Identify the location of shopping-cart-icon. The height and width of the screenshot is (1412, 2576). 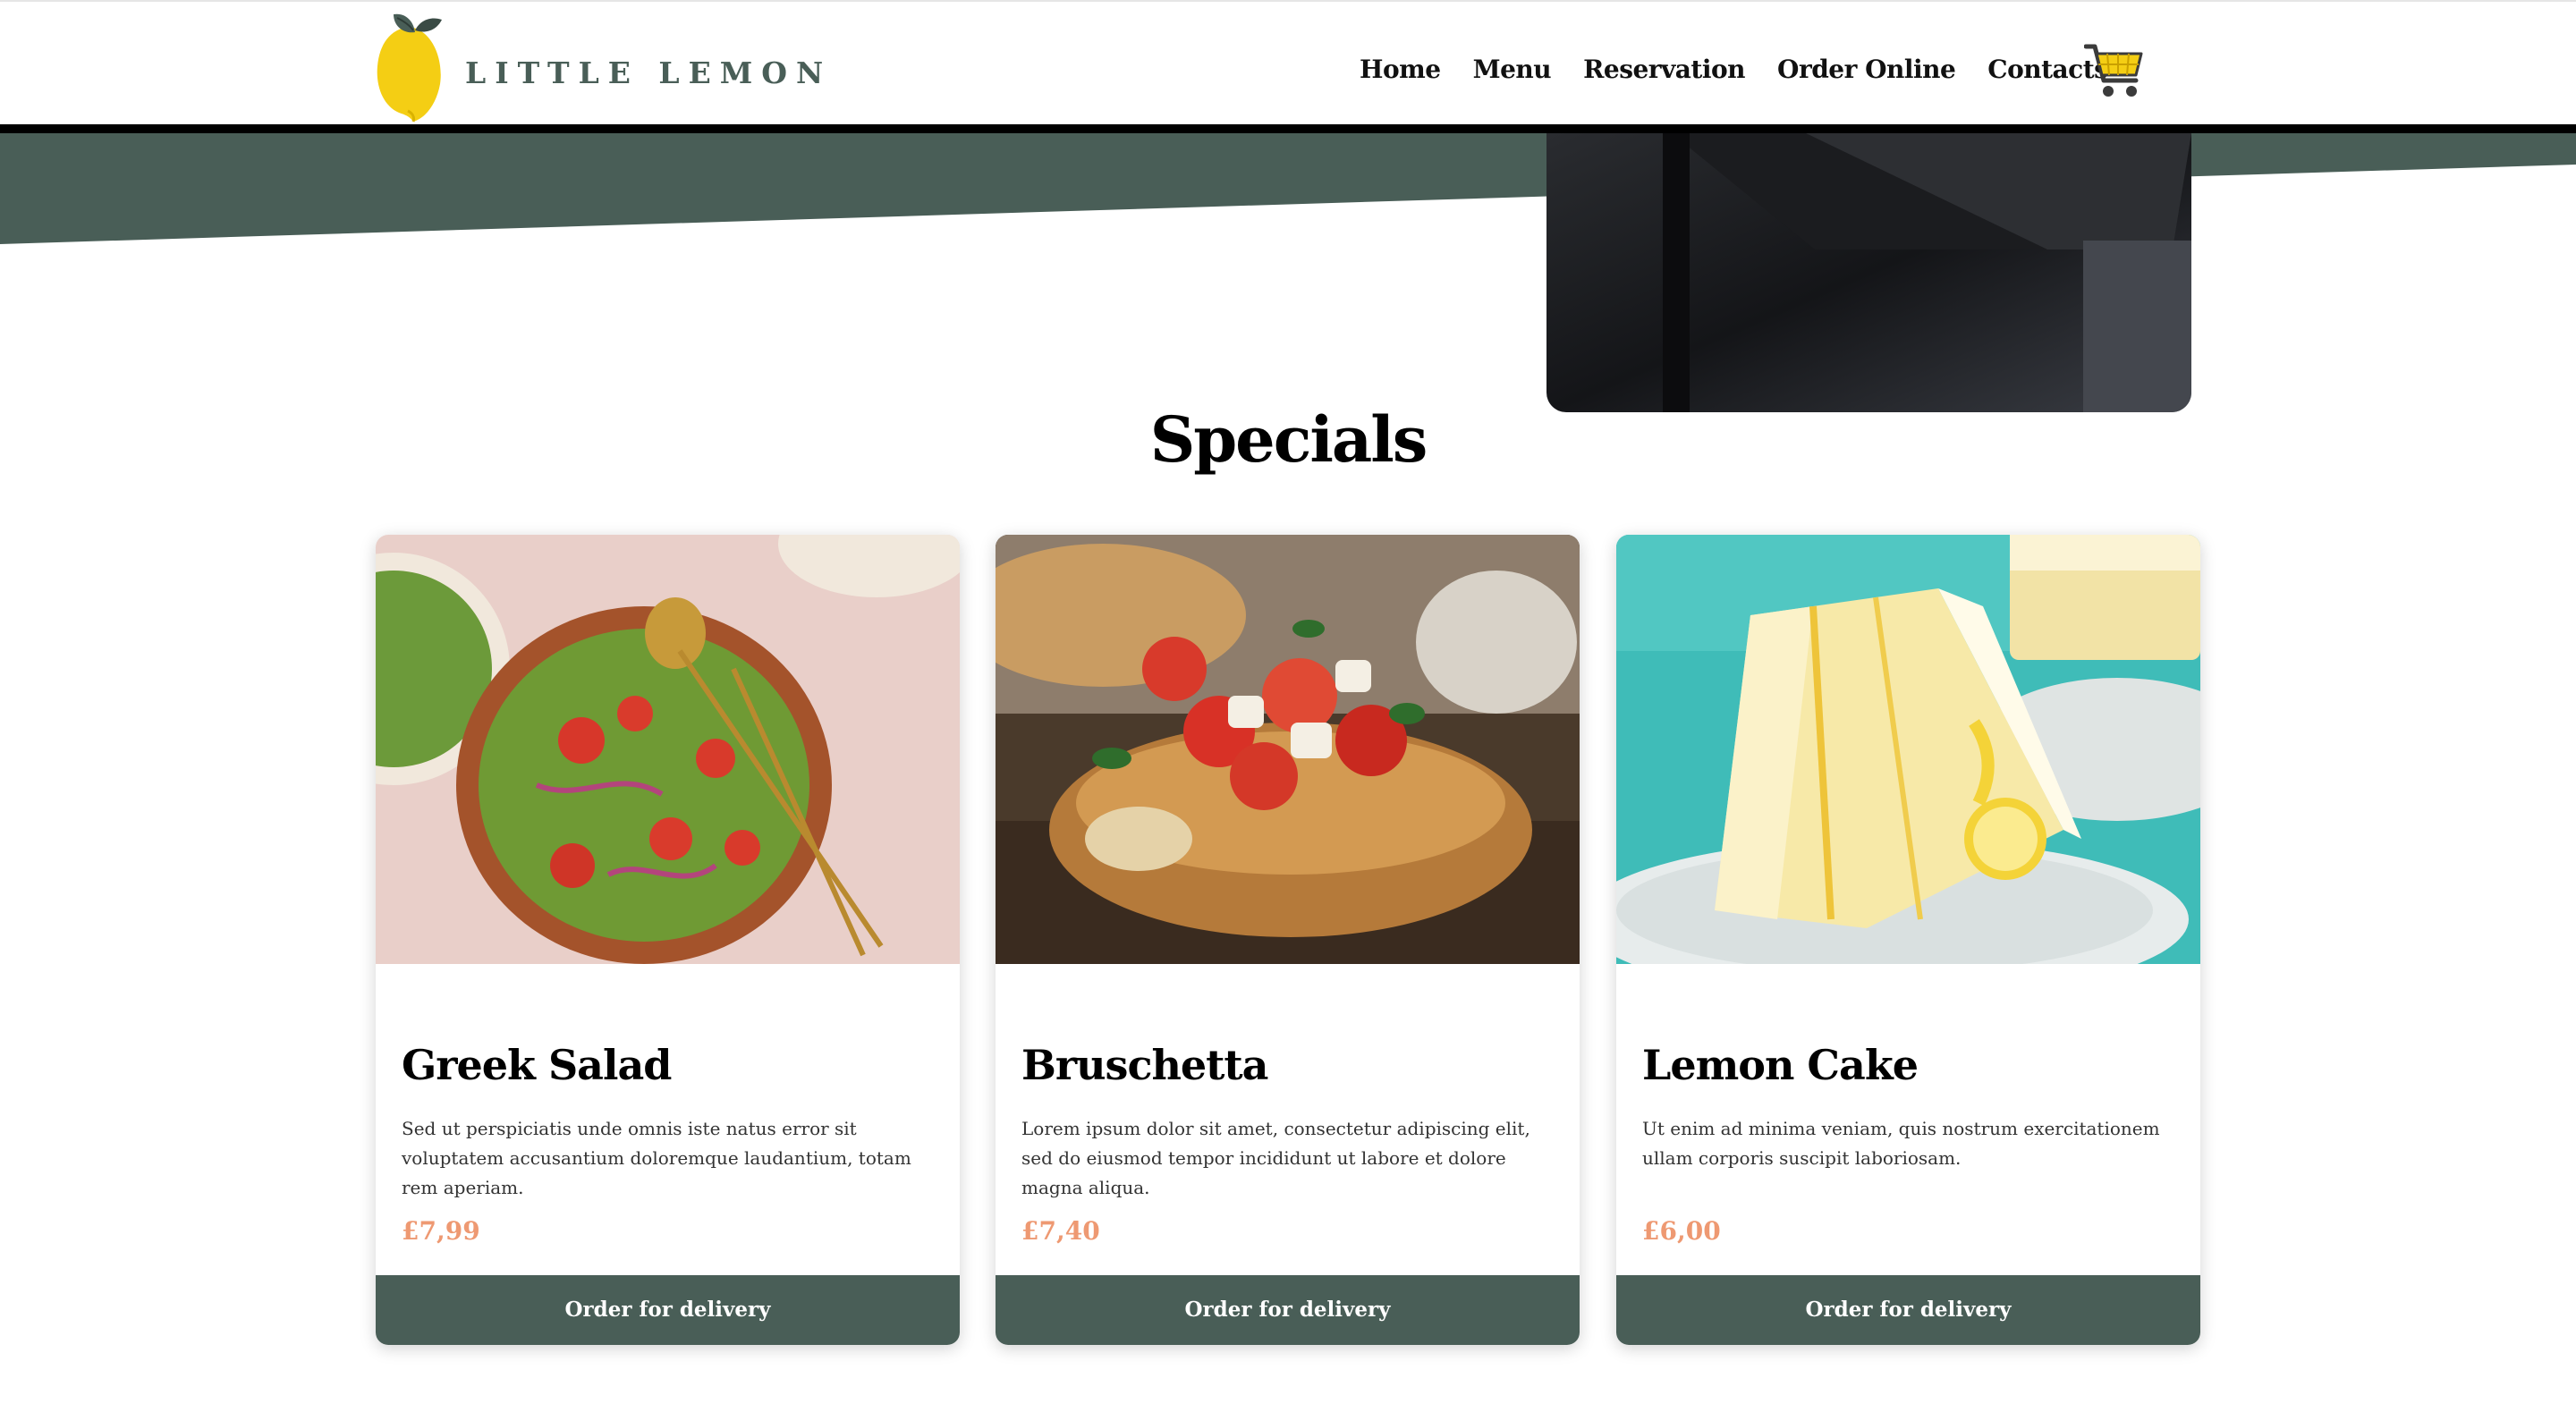
(2113, 70).